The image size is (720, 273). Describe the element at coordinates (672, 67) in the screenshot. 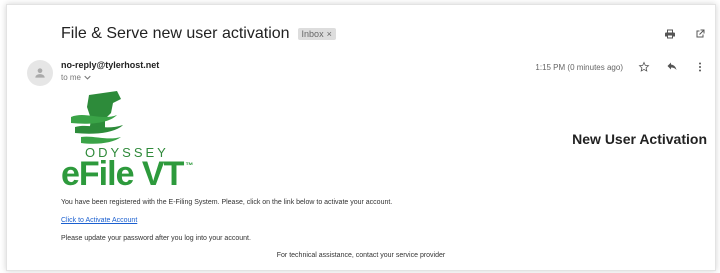

I see `reply-icon` at that location.